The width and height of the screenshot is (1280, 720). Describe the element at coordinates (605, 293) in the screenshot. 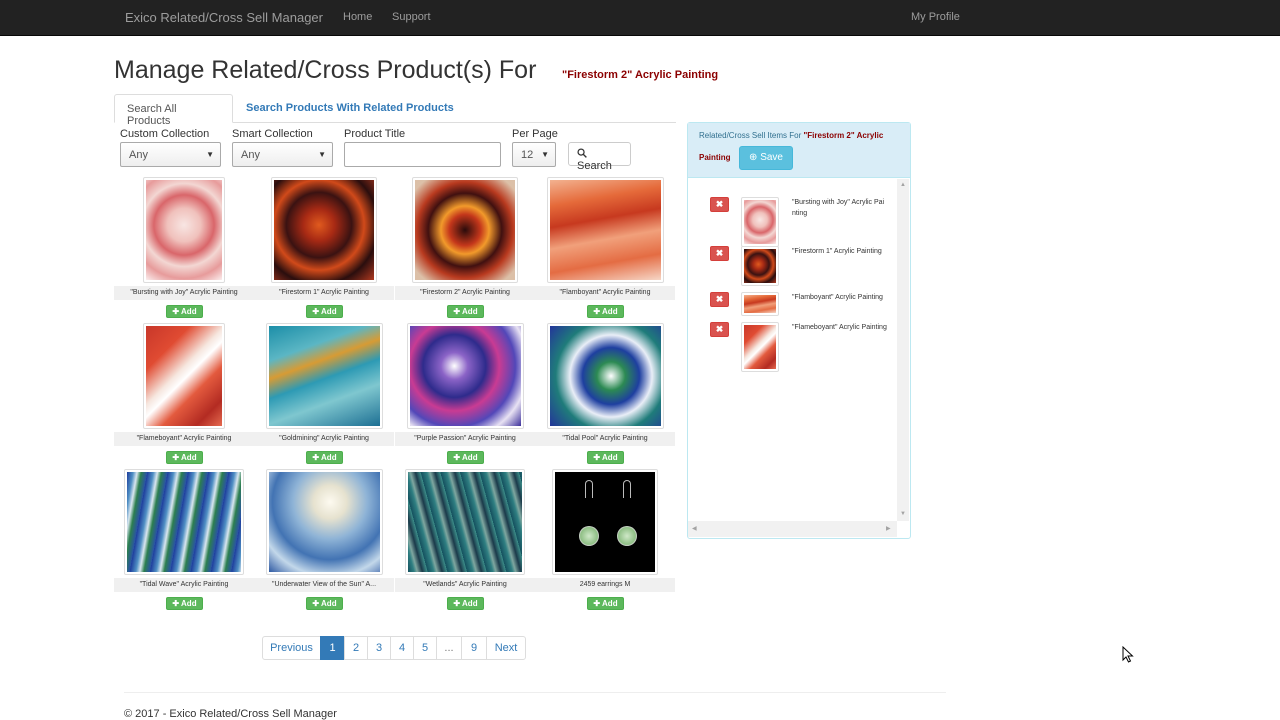

I see `product-title: "Flamboyant" Acrylic Painting` at that location.